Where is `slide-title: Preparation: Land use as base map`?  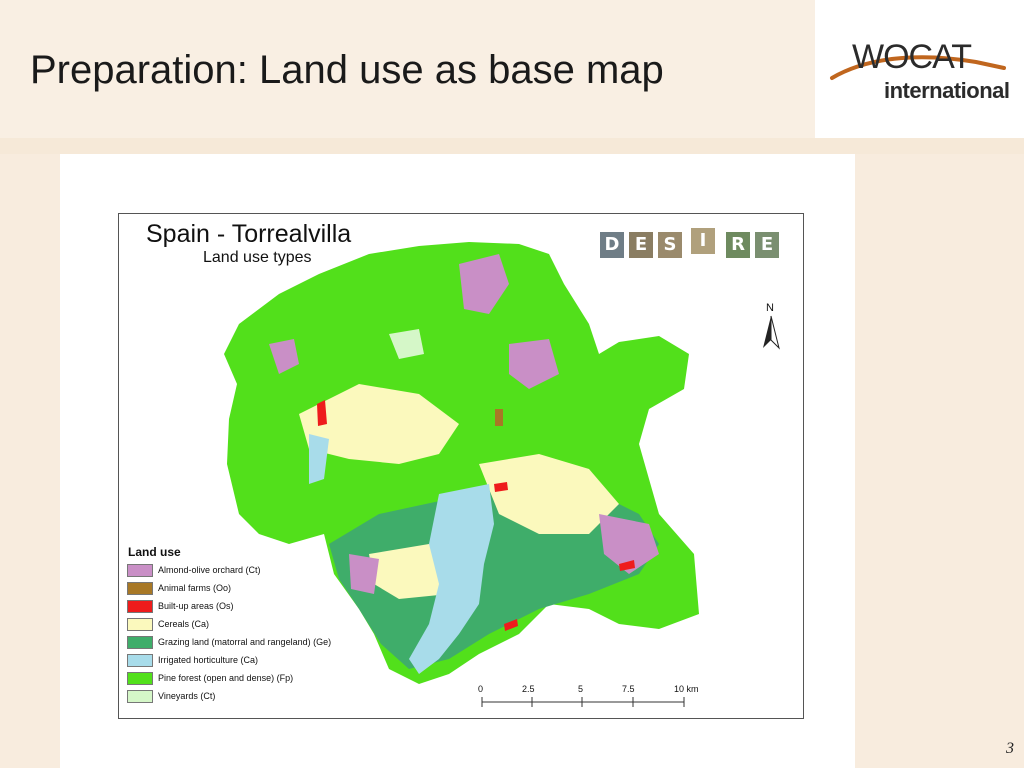
slide-title: Preparation: Land use as base map is located at coordinates (347, 70).